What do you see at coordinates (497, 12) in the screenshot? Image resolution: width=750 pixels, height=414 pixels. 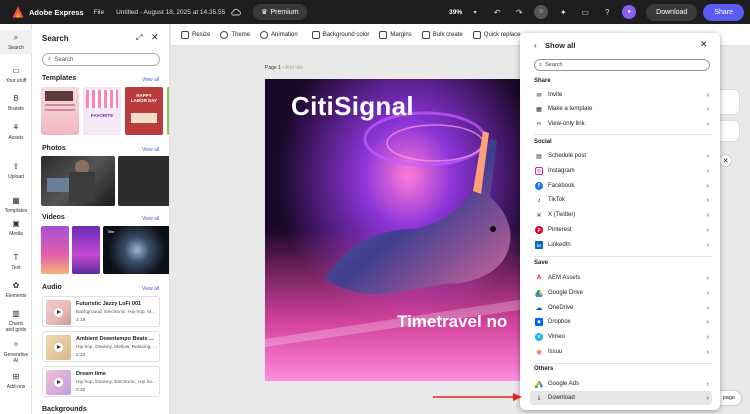 I see `undo-icon: ↶` at bounding box center [497, 12].